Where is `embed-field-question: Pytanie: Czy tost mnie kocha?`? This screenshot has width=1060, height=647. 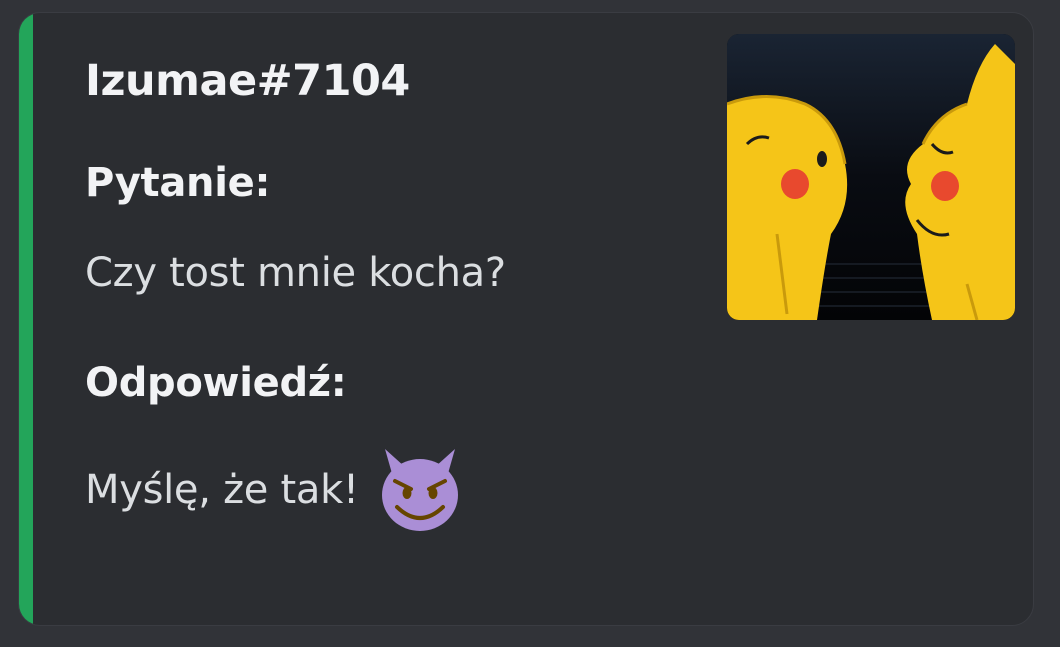
embed-field-question: Pytanie: Czy tost mnie kocha? is located at coordinates (395, 228).